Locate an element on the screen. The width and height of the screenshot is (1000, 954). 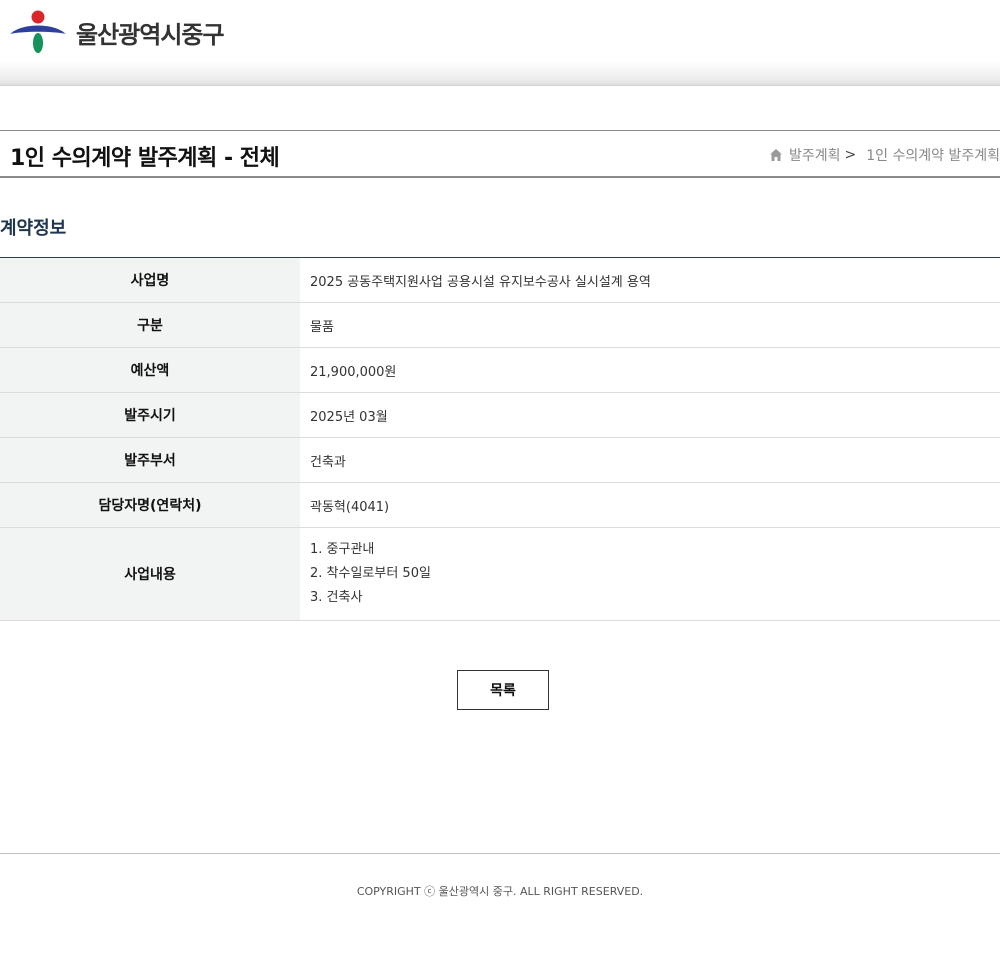
table-row: 사업내용 1. 중구관내 2. 착수일로부터 50일 3. 건축사 is located at coordinates (500, 574).